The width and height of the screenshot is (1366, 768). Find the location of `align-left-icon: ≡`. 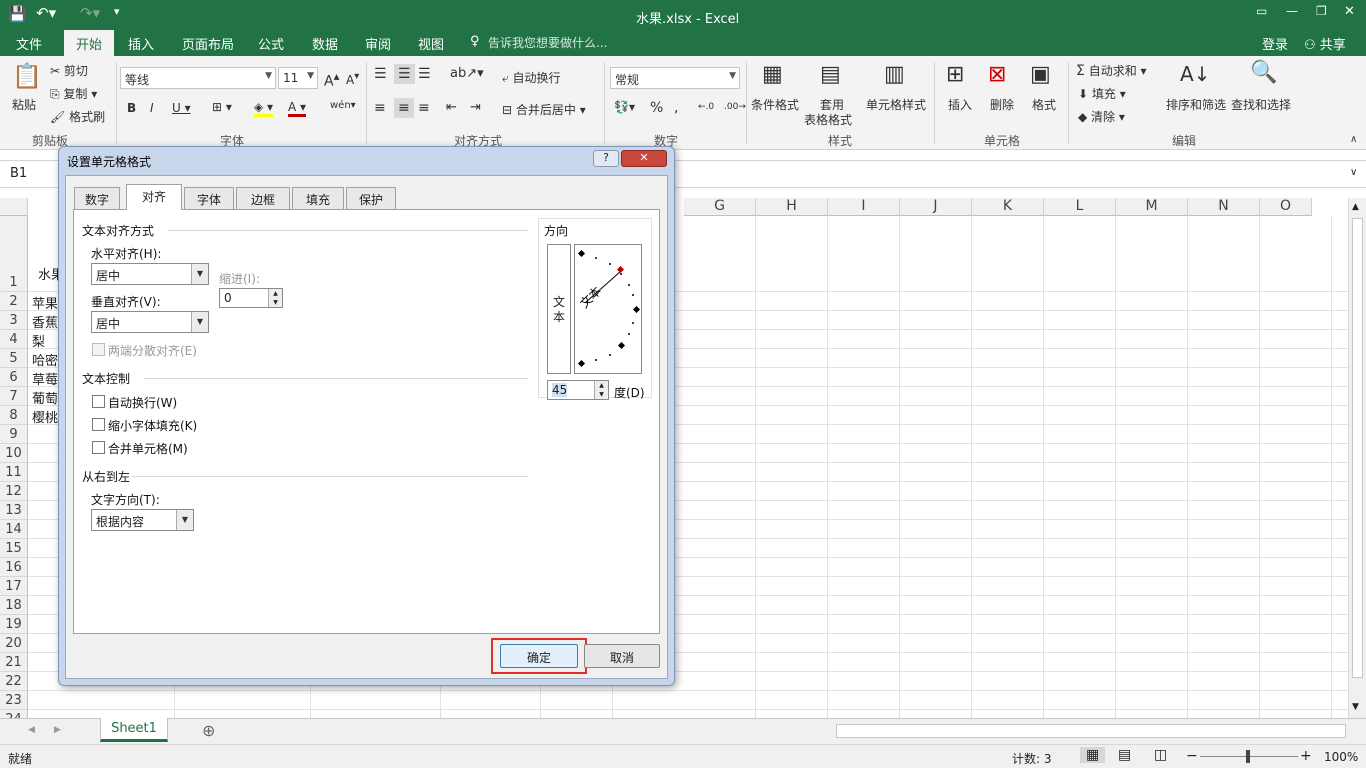

align-left-icon: ≡ is located at coordinates (380, 108).